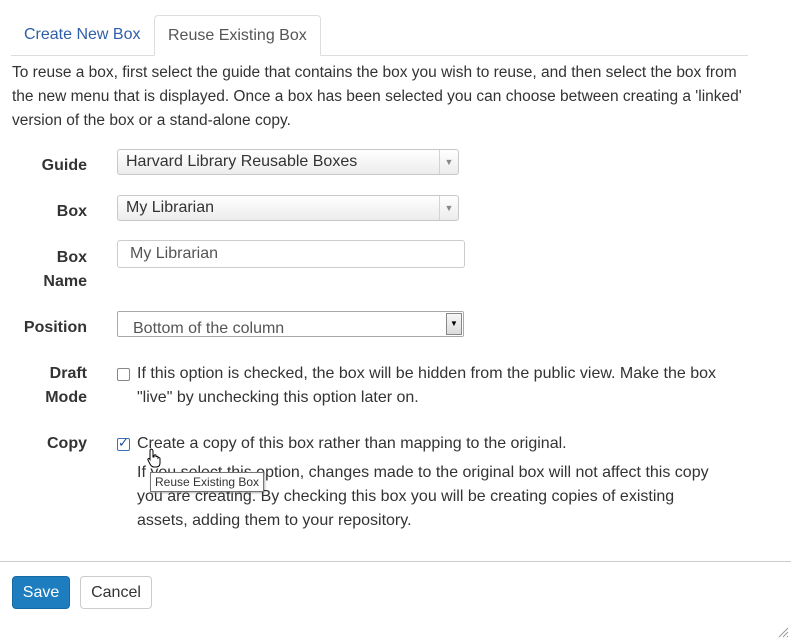 The image size is (791, 640). Describe the element at coordinates (116, 592) in the screenshot. I see `cancel-button: Cancel` at that location.